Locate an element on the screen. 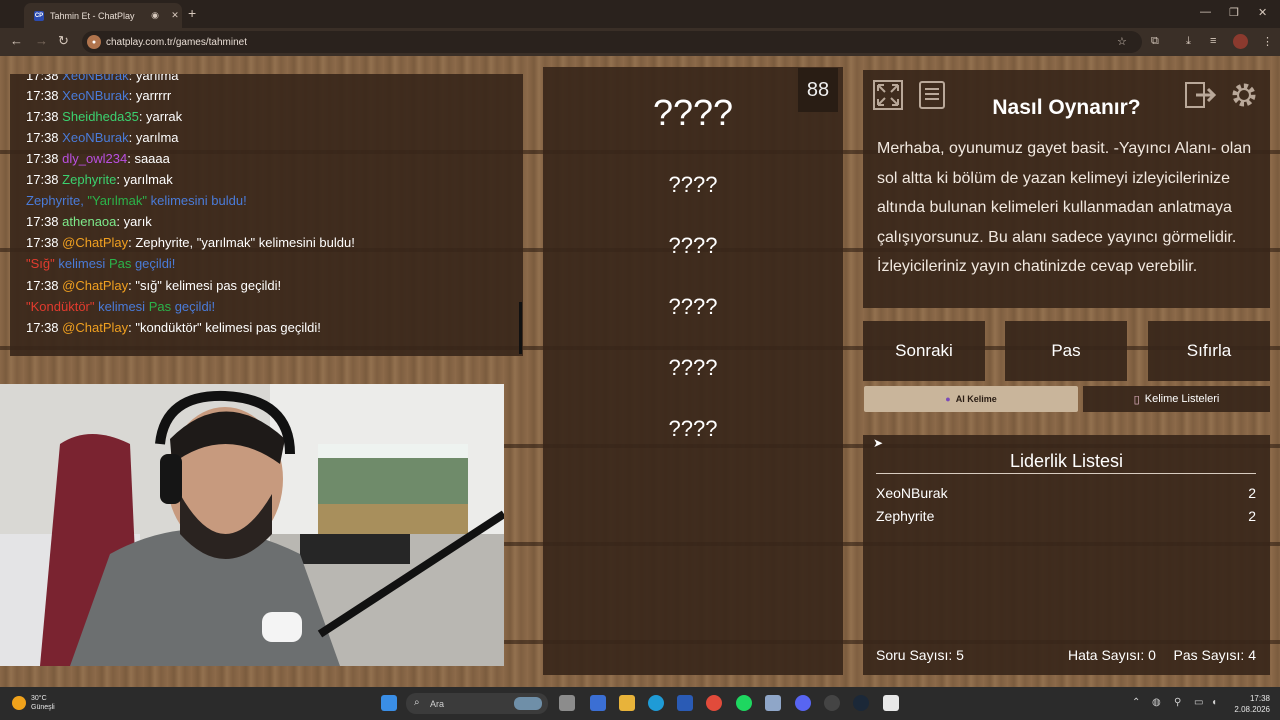  chat-message: 17:38 XeoNBurak: yarılma is located at coordinates (102, 78).